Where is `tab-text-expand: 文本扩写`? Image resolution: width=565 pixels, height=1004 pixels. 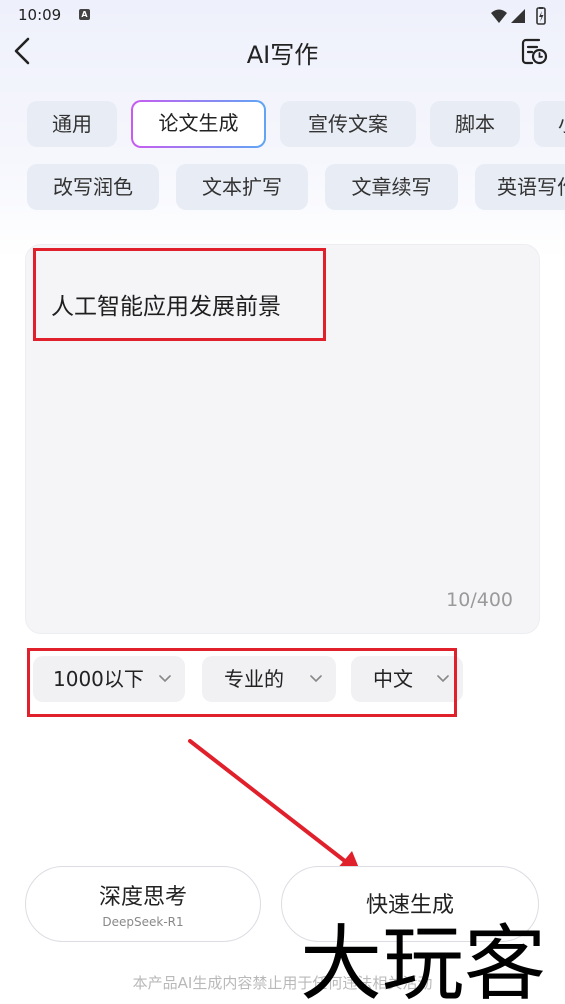 tab-text-expand: 文本扩写 is located at coordinates (242, 187).